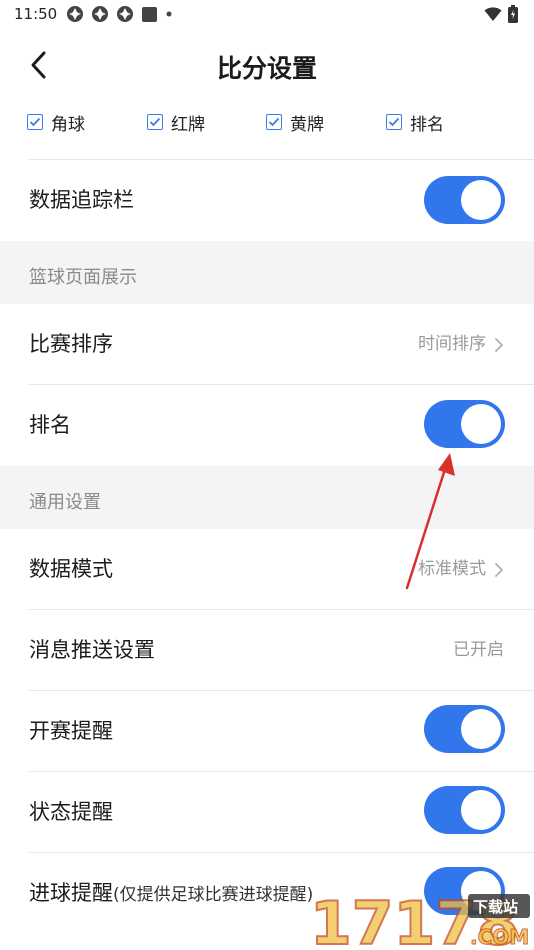 Image resolution: width=534 pixels, height=950 pixels. Describe the element at coordinates (50, 425) in the screenshot. I see `row-label: 排名` at that location.